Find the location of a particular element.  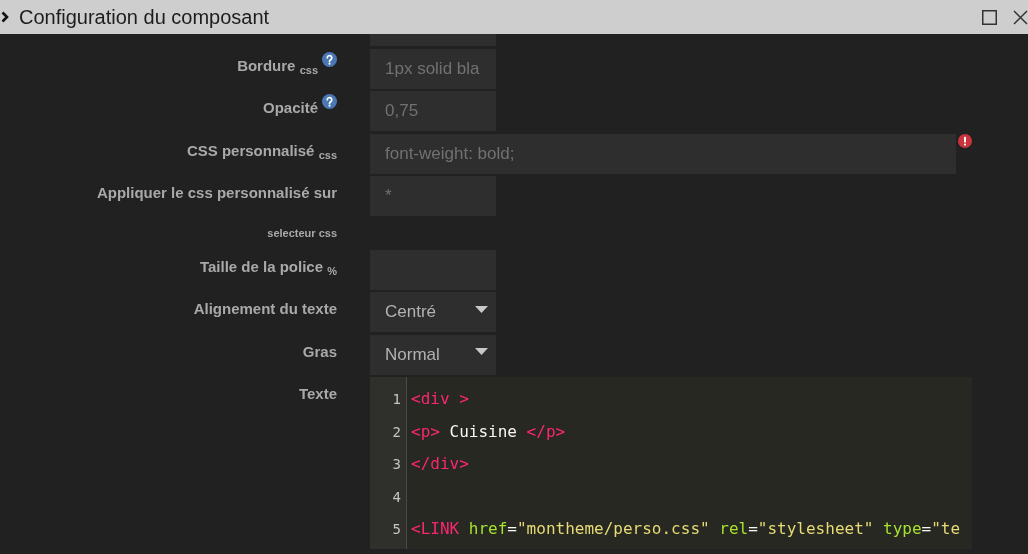

line-number: 2 is located at coordinates (396, 432).